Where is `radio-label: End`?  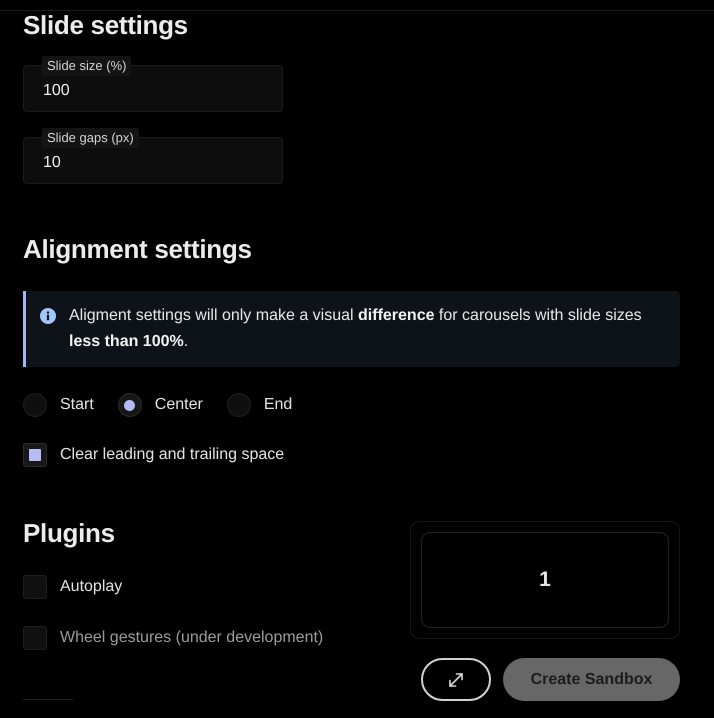 radio-label: End is located at coordinates (278, 405).